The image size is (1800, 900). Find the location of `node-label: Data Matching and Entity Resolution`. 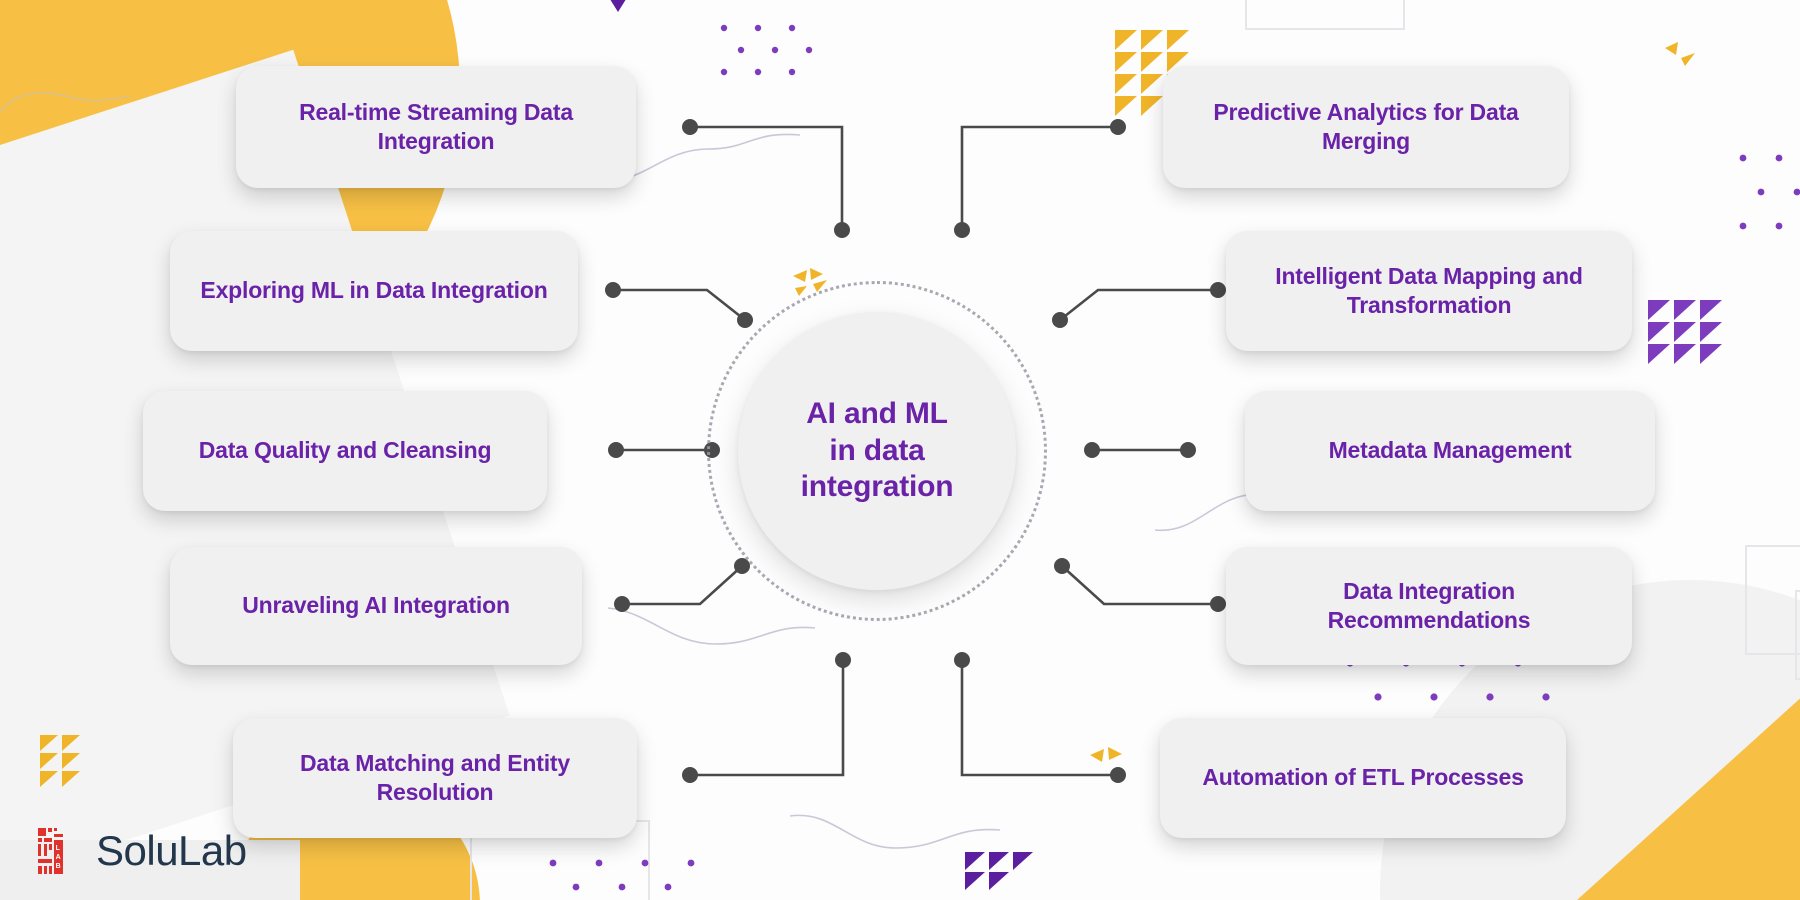

node-label: Data Matching and Entity Resolution is located at coordinates (435, 777).